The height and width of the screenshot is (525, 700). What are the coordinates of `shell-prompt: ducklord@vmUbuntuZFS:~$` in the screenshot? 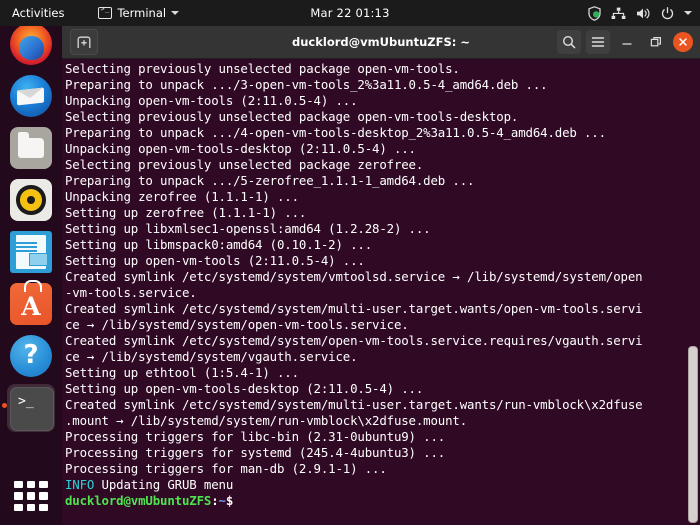 It's located at (375, 501).